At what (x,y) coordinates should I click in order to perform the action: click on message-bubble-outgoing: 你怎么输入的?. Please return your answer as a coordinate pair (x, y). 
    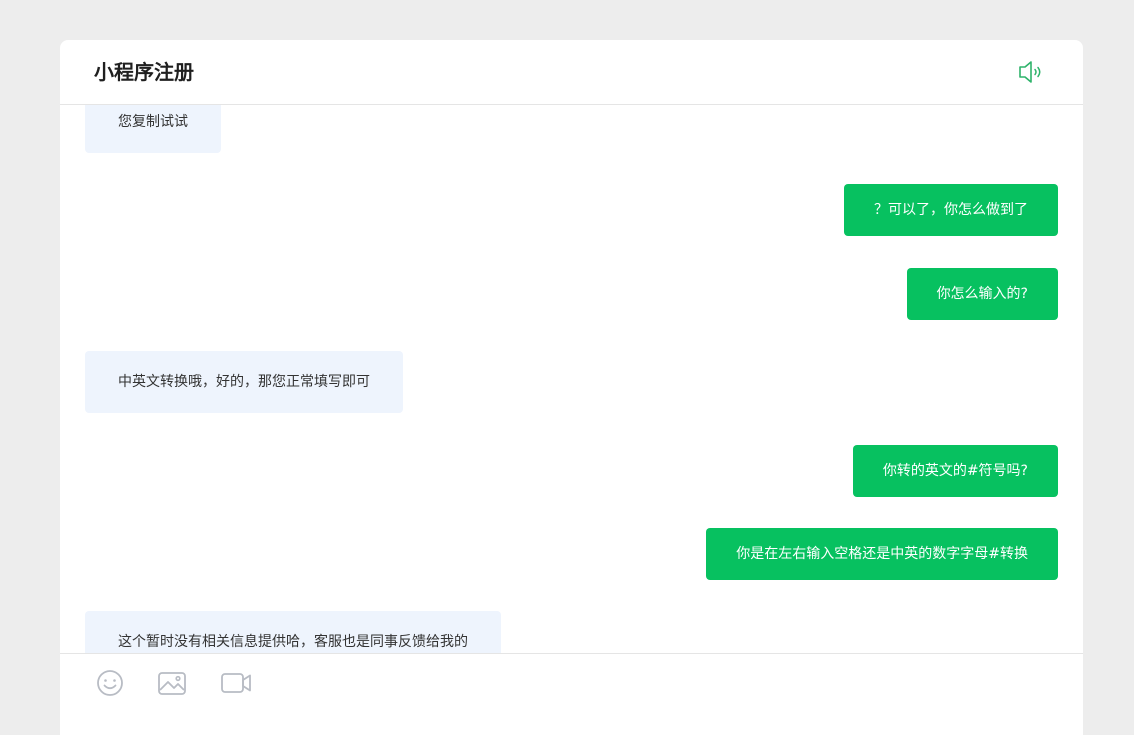
    Looking at the image, I should click on (982, 294).